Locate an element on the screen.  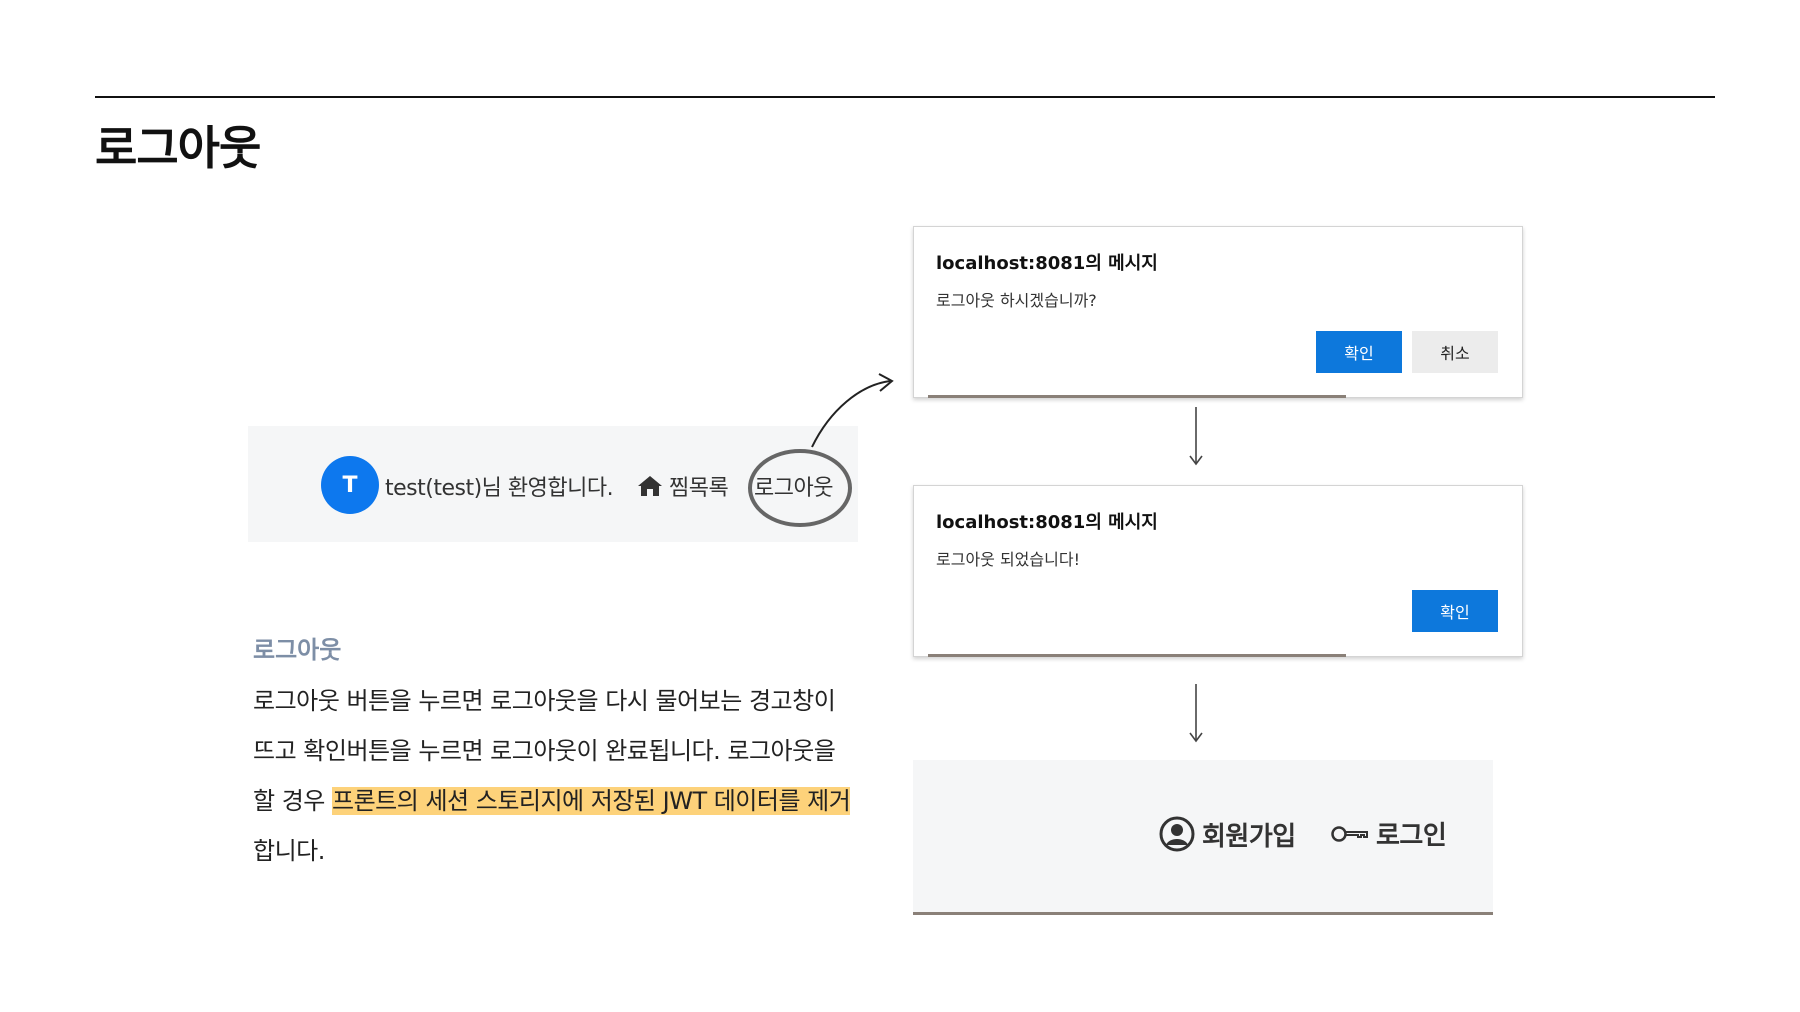
home-icon is located at coordinates (650, 486).